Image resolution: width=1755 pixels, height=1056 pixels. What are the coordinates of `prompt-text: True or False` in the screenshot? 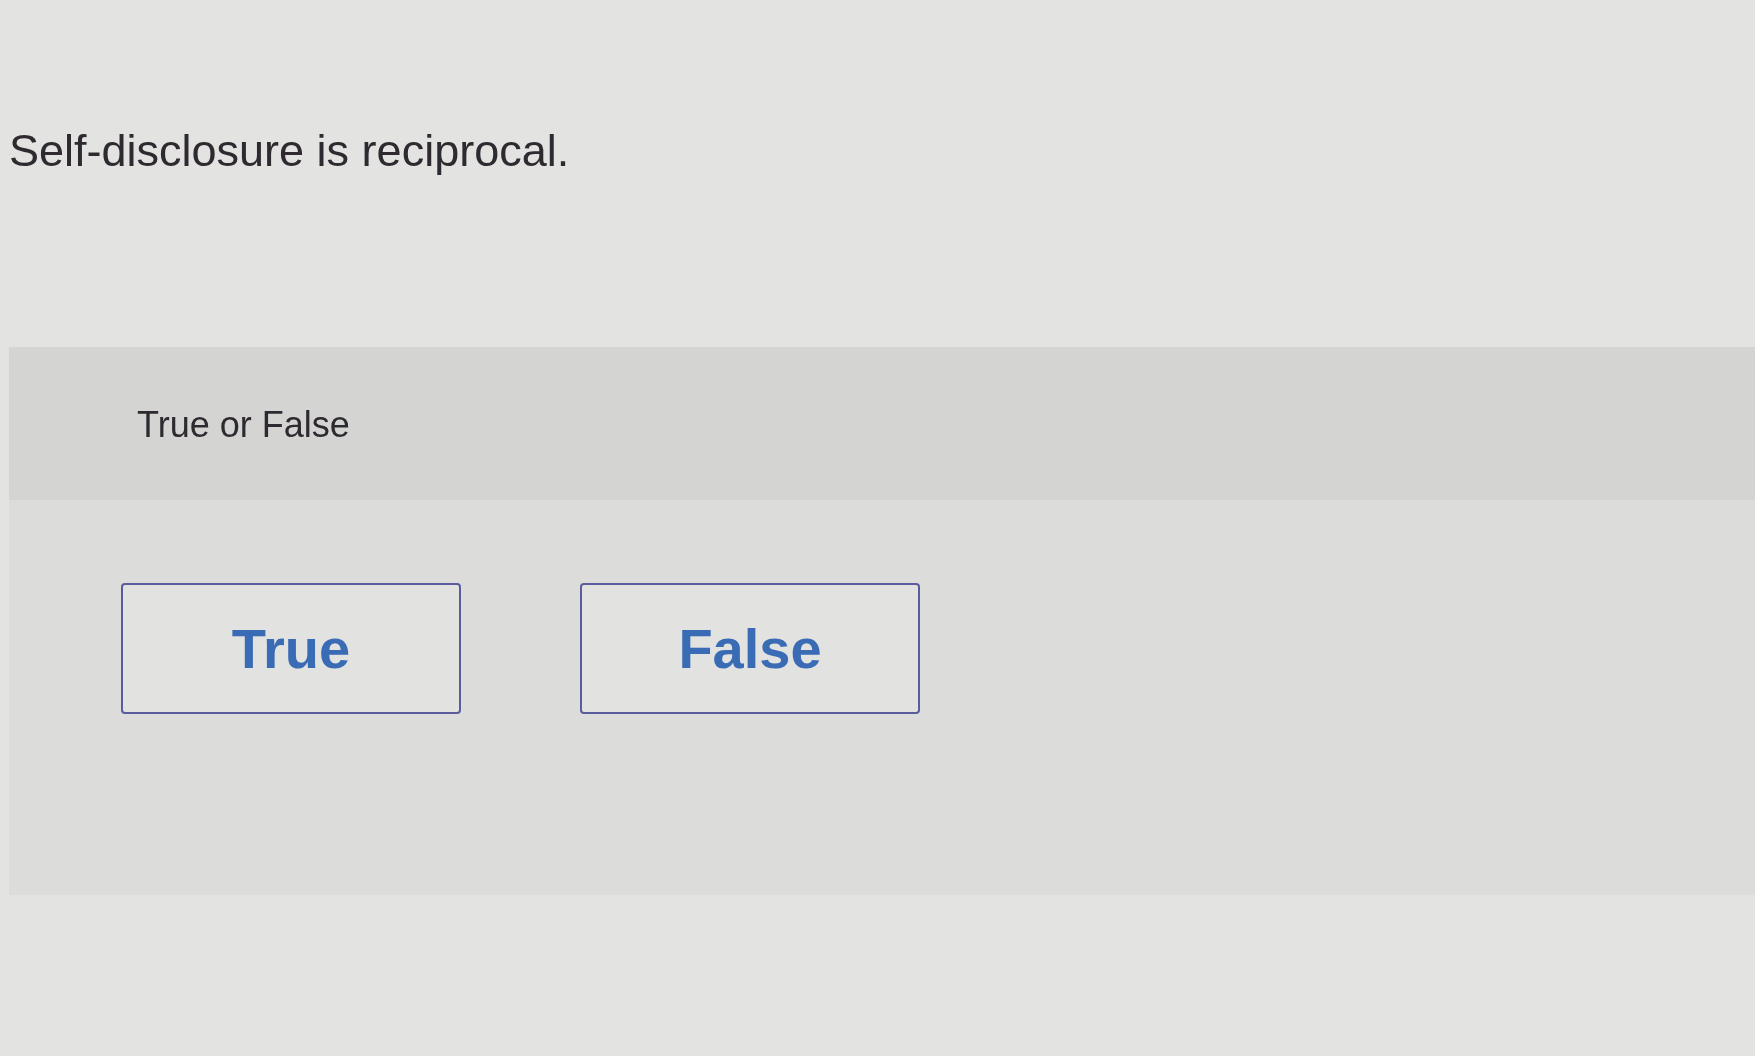 It's located at (243, 424).